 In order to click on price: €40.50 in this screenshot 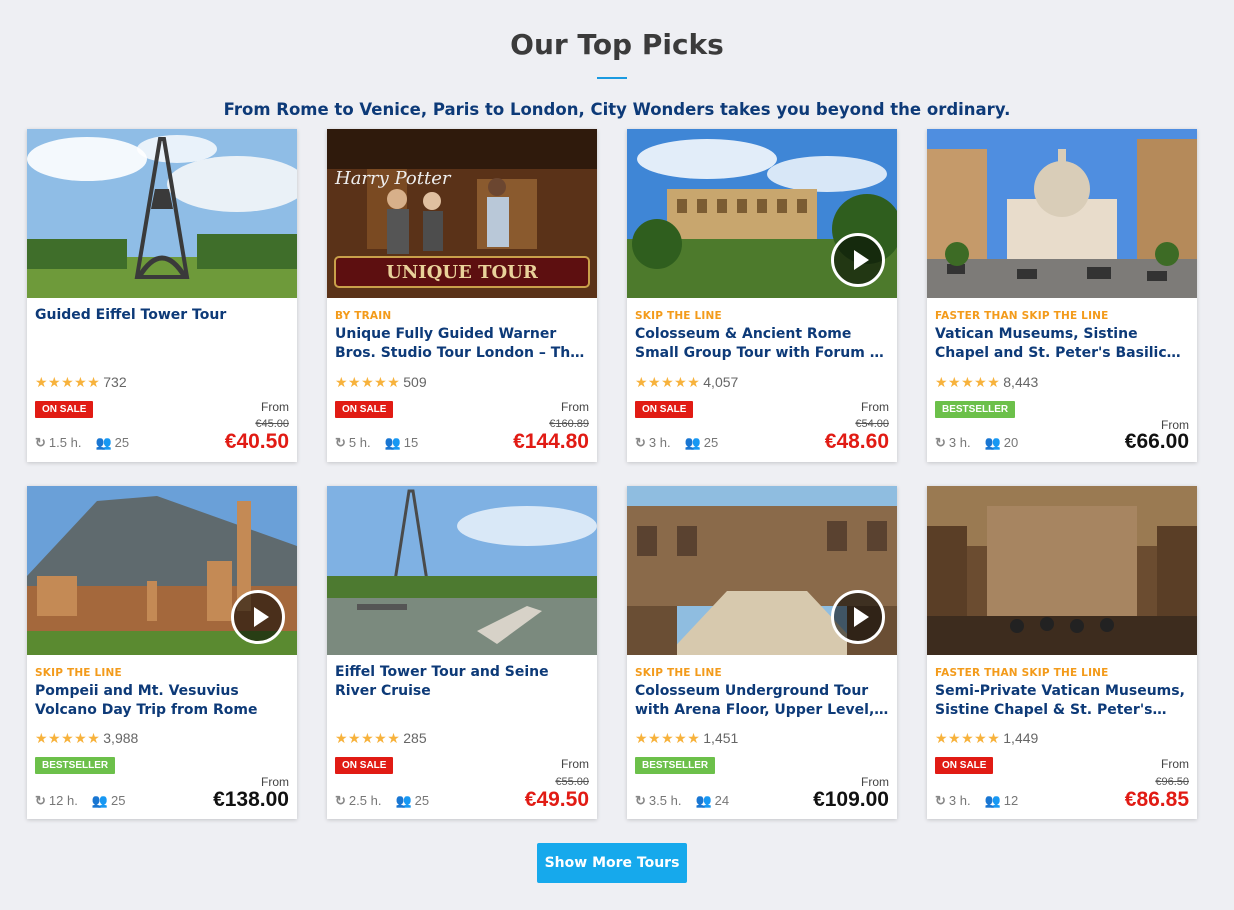, I will do `click(256, 441)`.